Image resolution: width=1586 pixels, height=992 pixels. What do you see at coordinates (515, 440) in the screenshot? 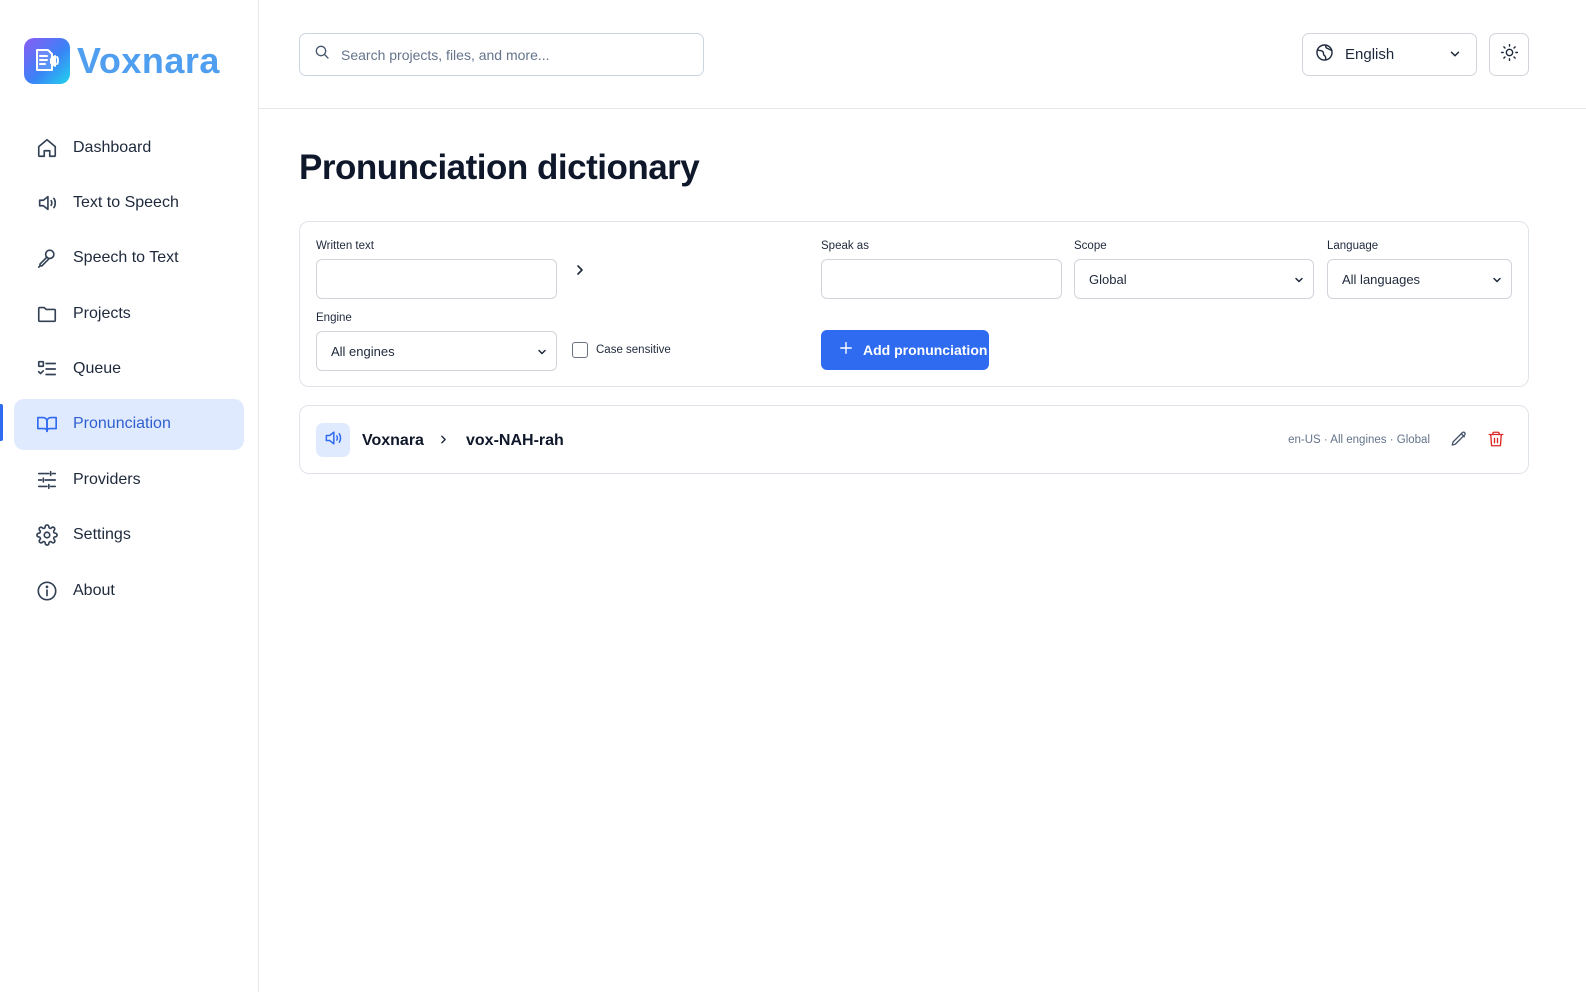
I see `entry-speak-as-text: vox-NAH-rah` at bounding box center [515, 440].